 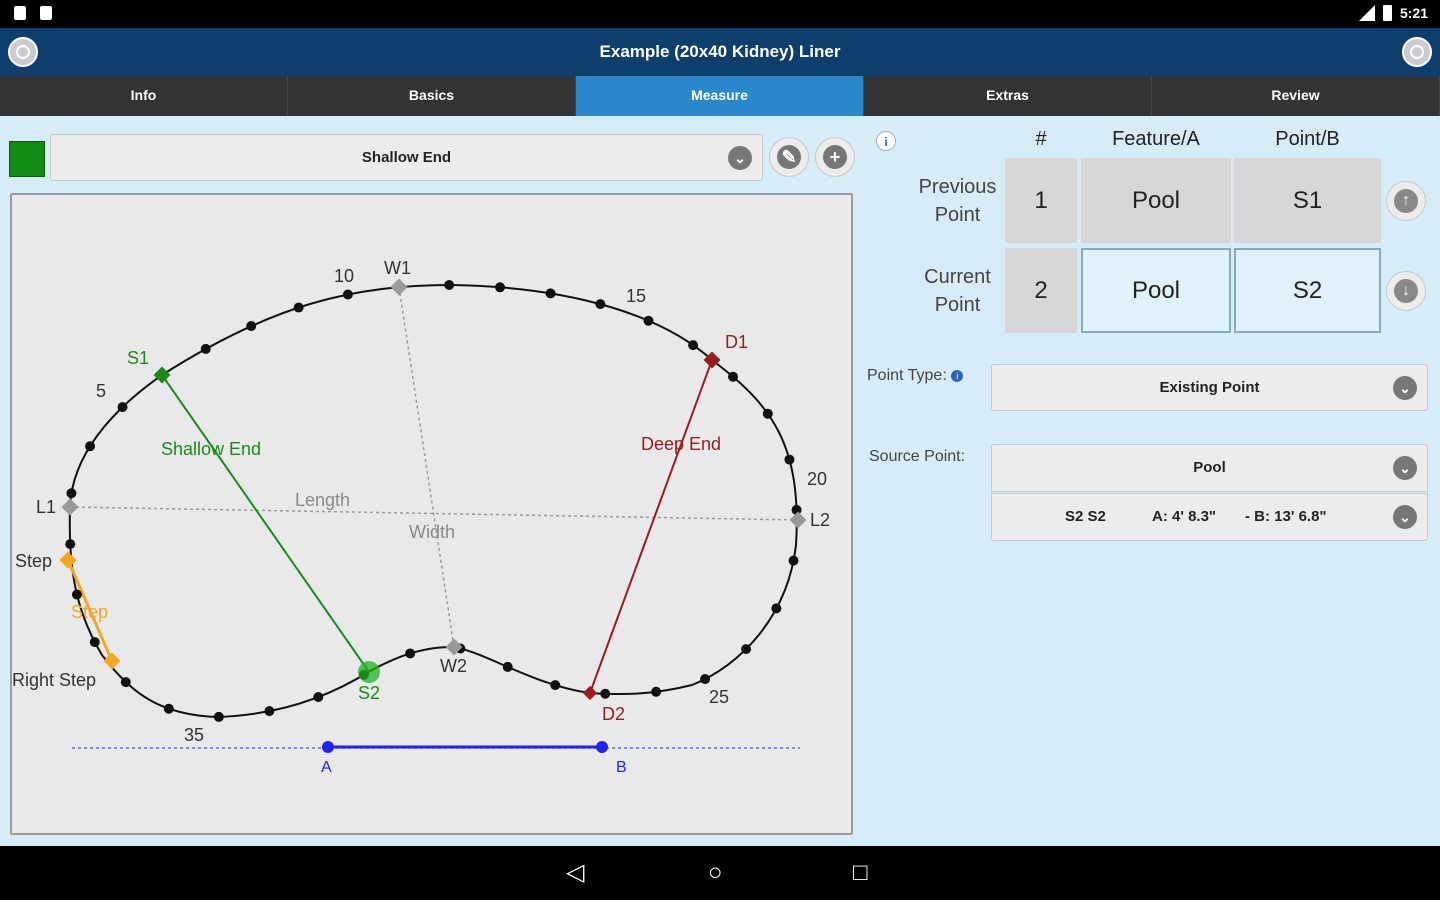 I want to click on nav-home-icon: ○, so click(x=715, y=873).